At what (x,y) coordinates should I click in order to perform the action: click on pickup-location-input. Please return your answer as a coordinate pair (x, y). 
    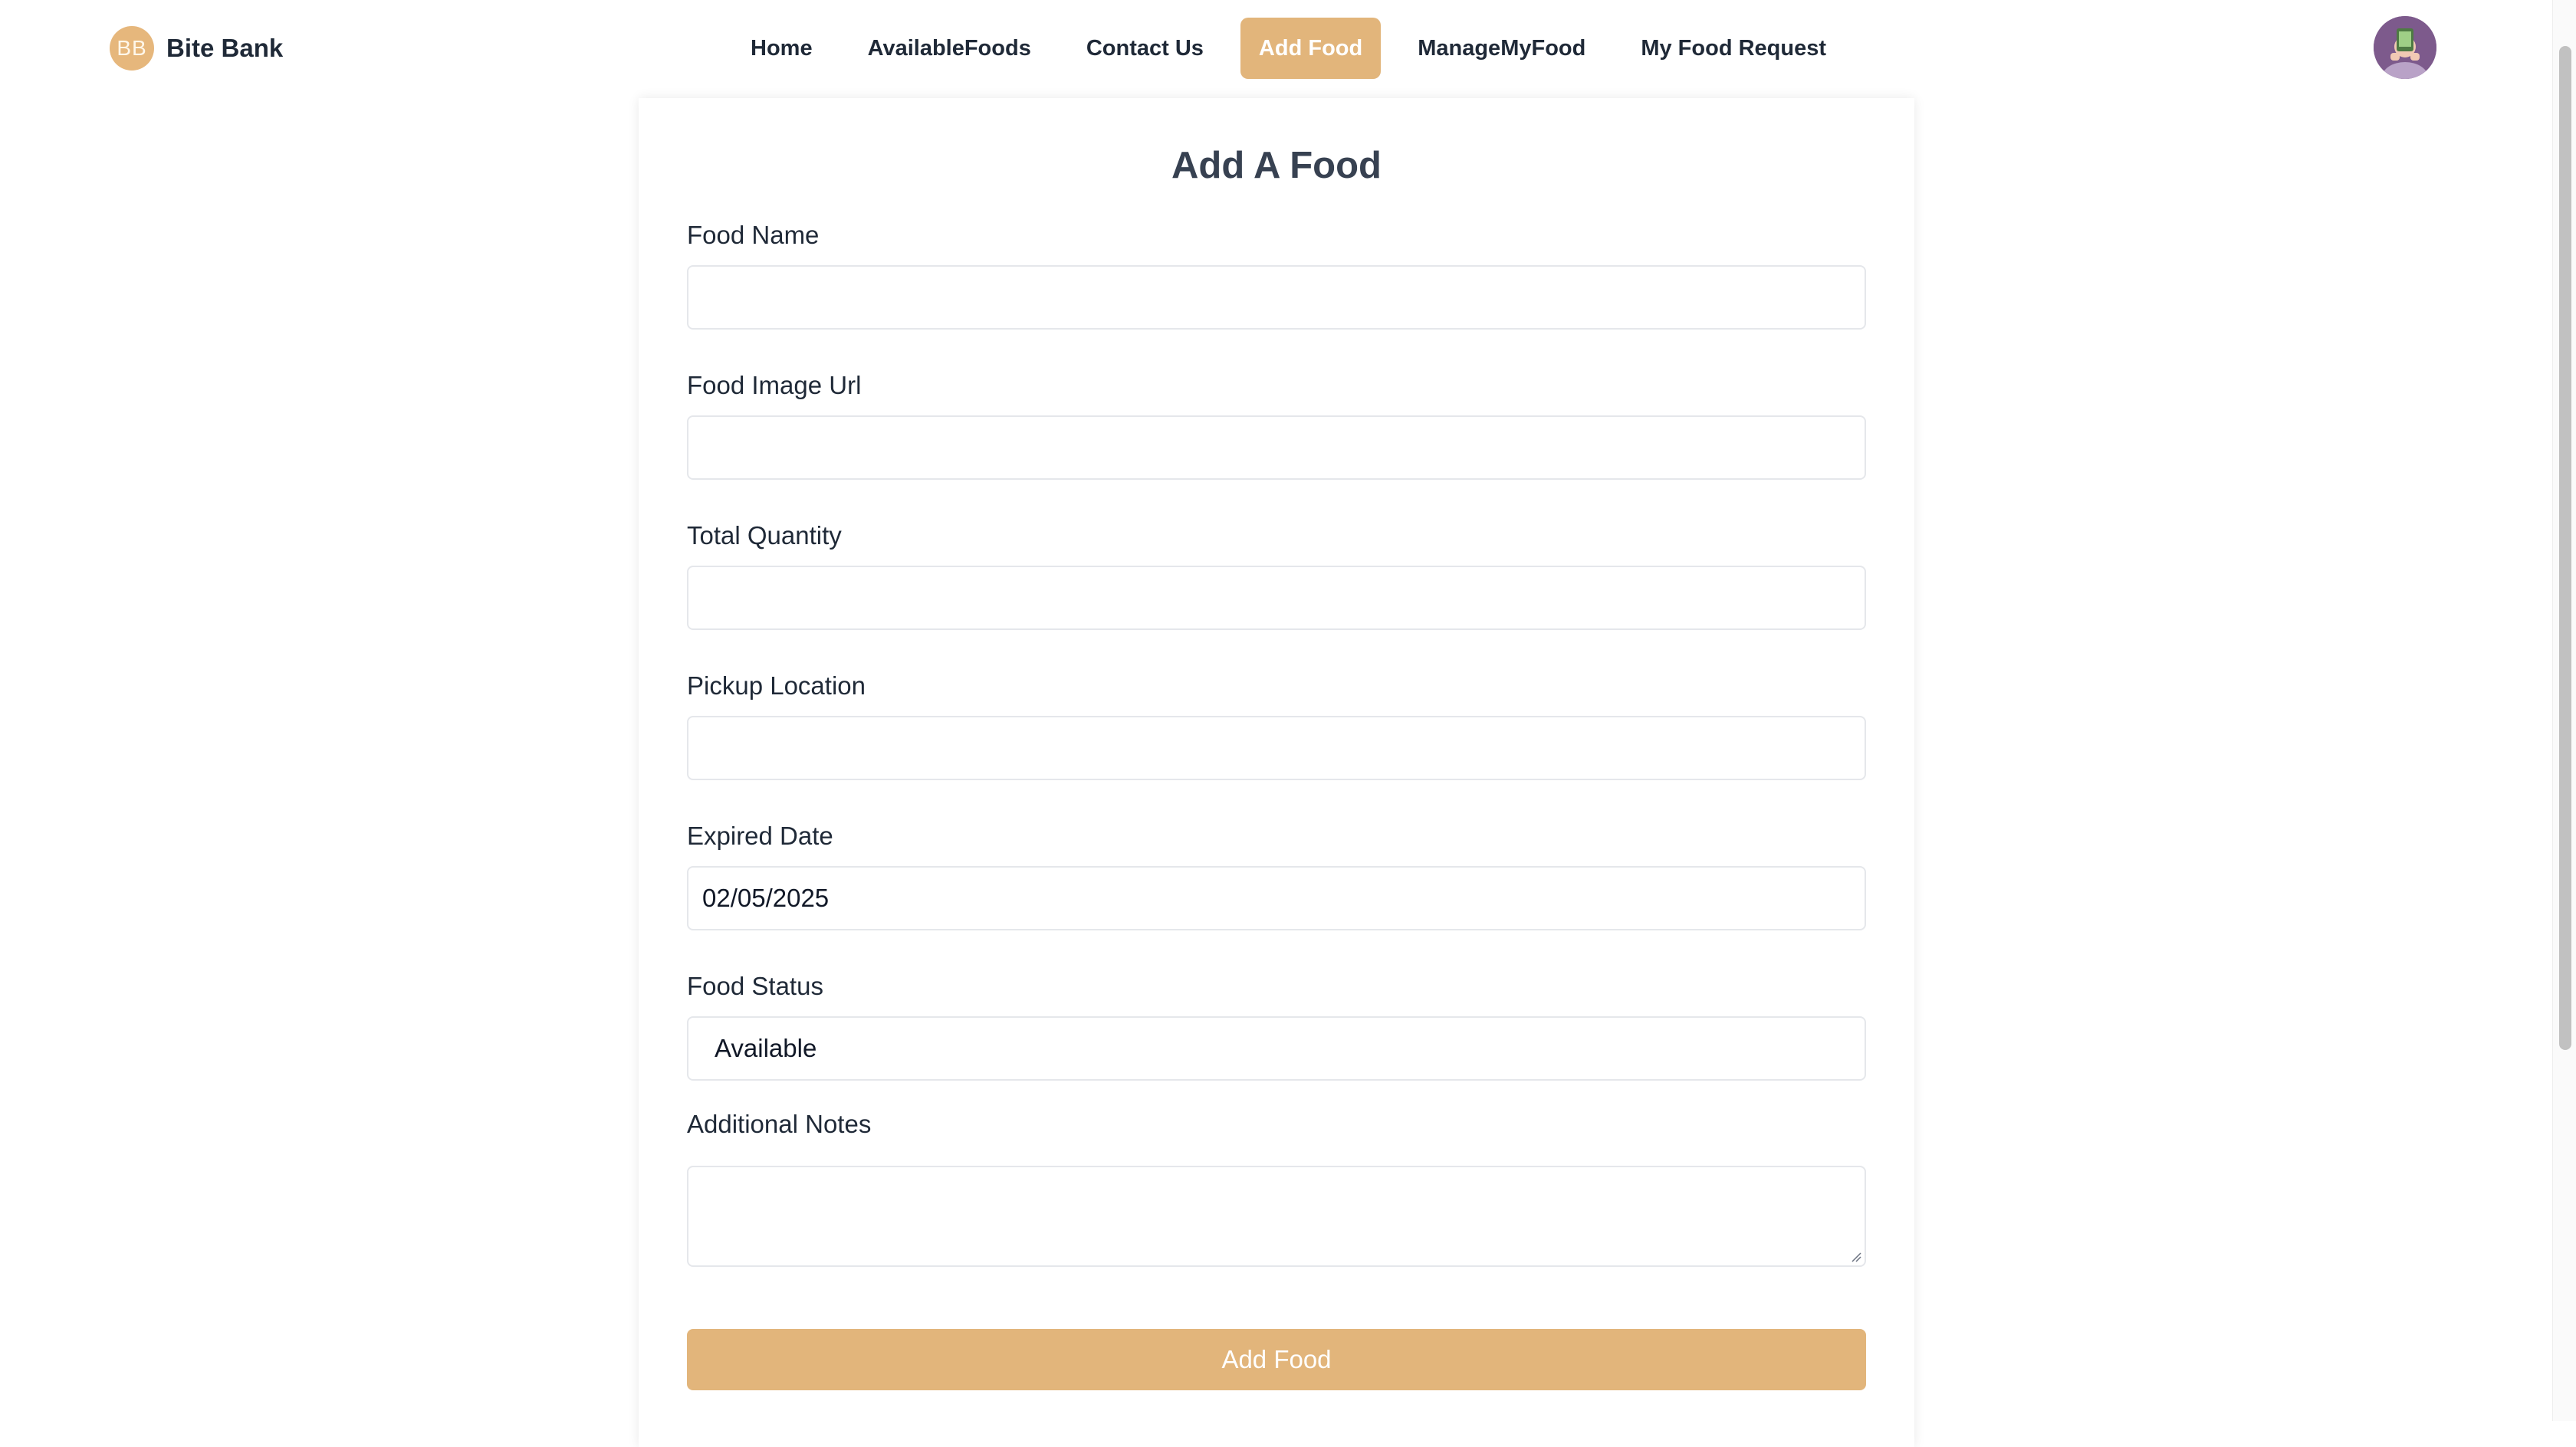
    Looking at the image, I should click on (1276, 748).